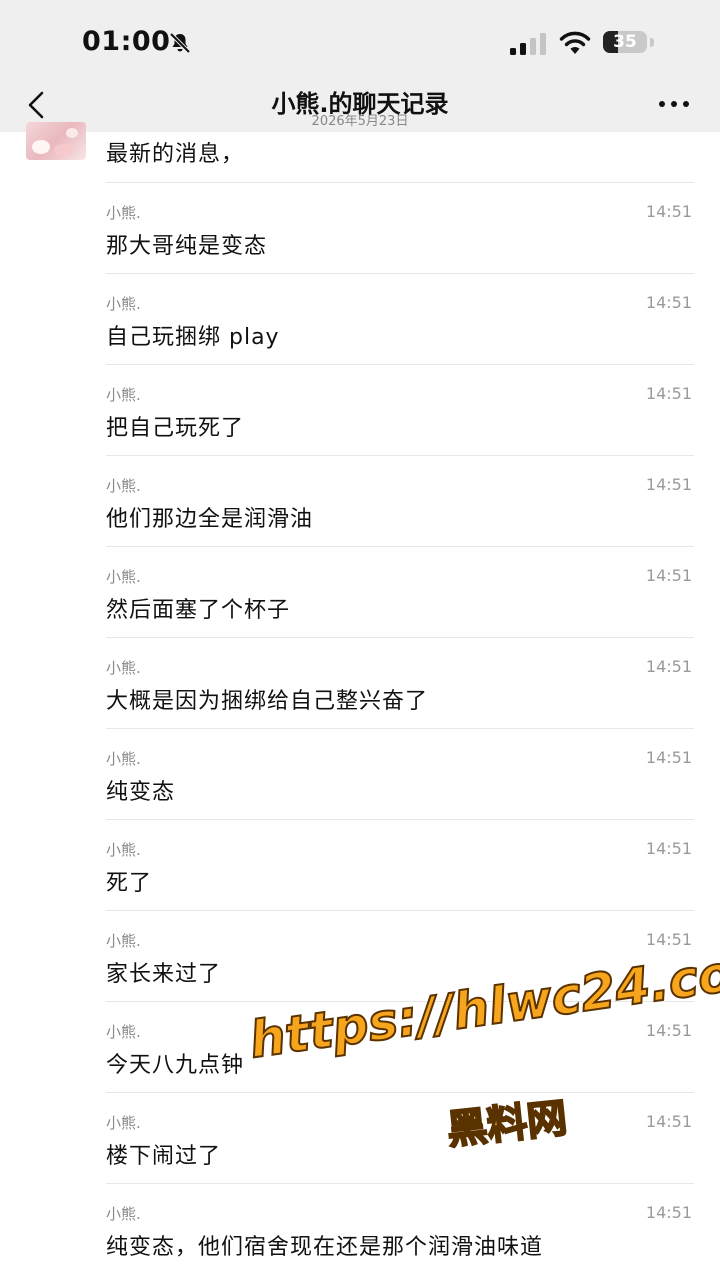 This screenshot has height=1280, width=720. What do you see at coordinates (360, 121) in the screenshot?
I see `page-subtitle-date: 2026年5月23日` at bounding box center [360, 121].